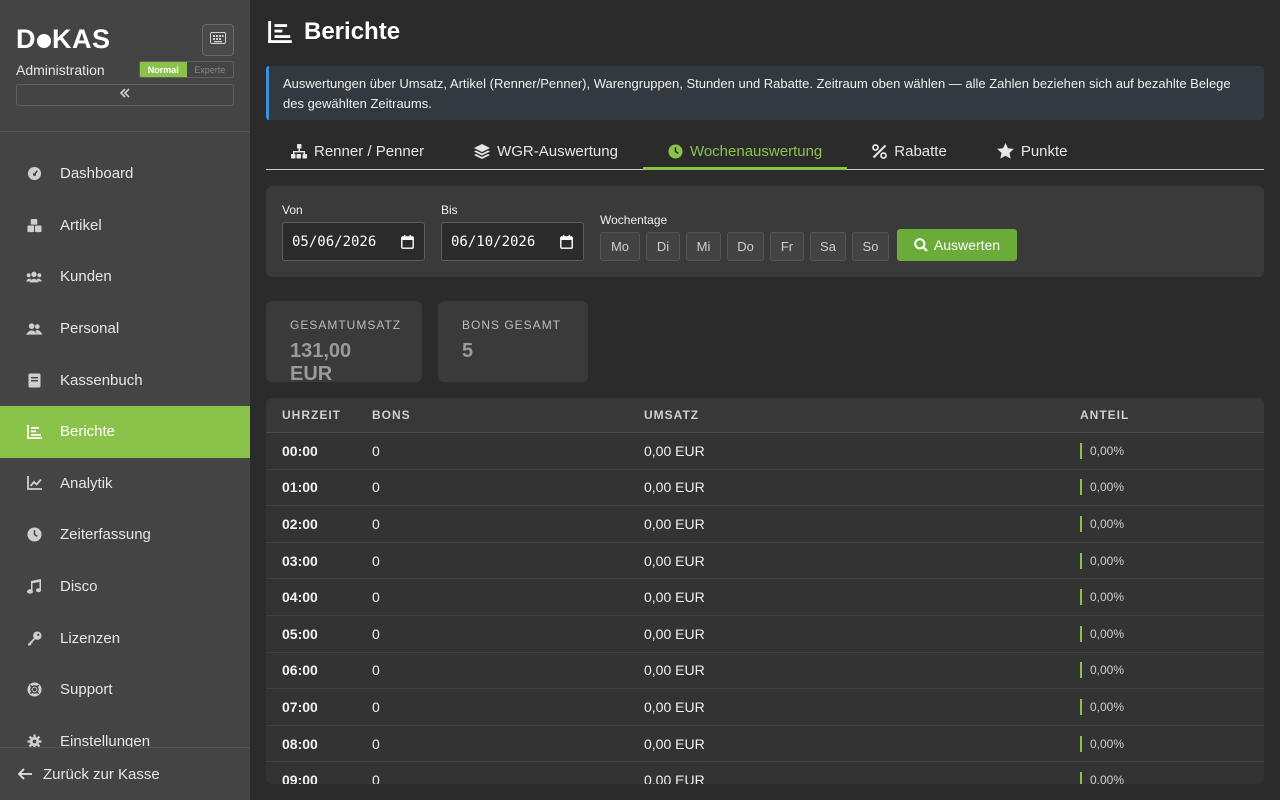  What do you see at coordinates (663, 246) in the screenshot?
I see `weekday-di: Di` at bounding box center [663, 246].